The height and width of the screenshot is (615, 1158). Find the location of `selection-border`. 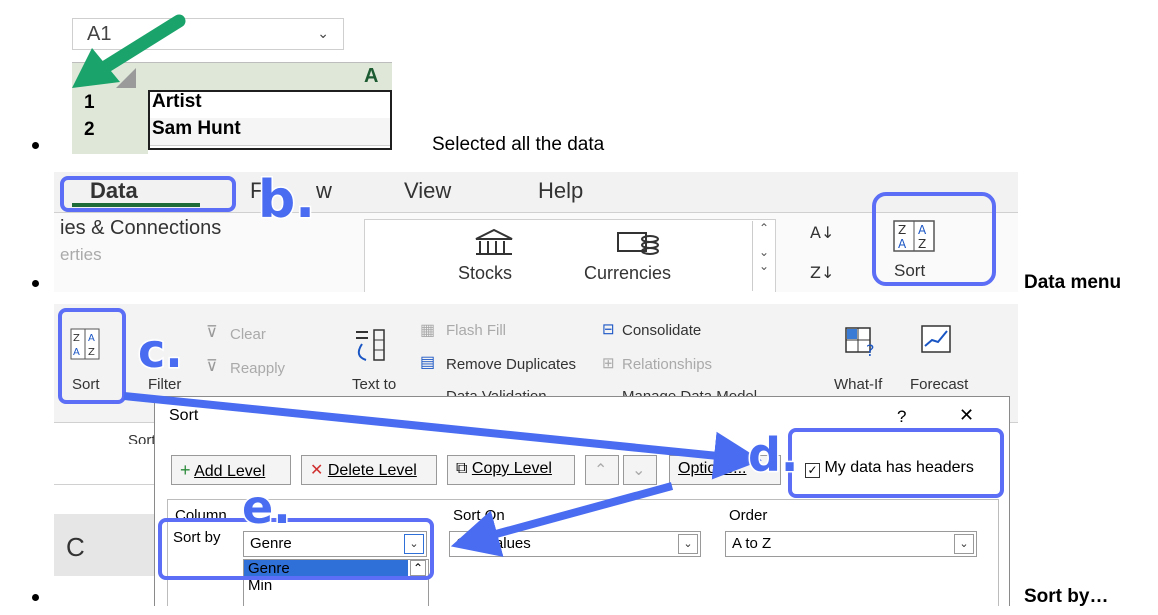

selection-border is located at coordinates (270, 120).